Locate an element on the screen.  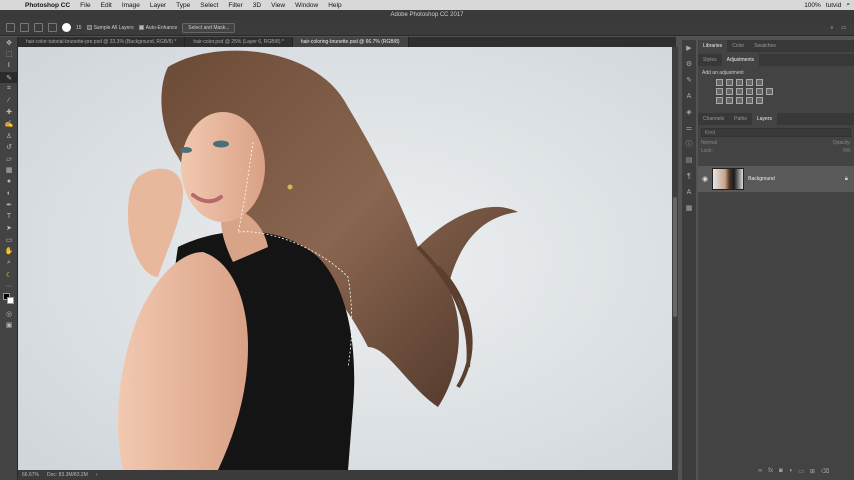
dodge-tool-icon: ◐ is located at coordinates (9, 194).